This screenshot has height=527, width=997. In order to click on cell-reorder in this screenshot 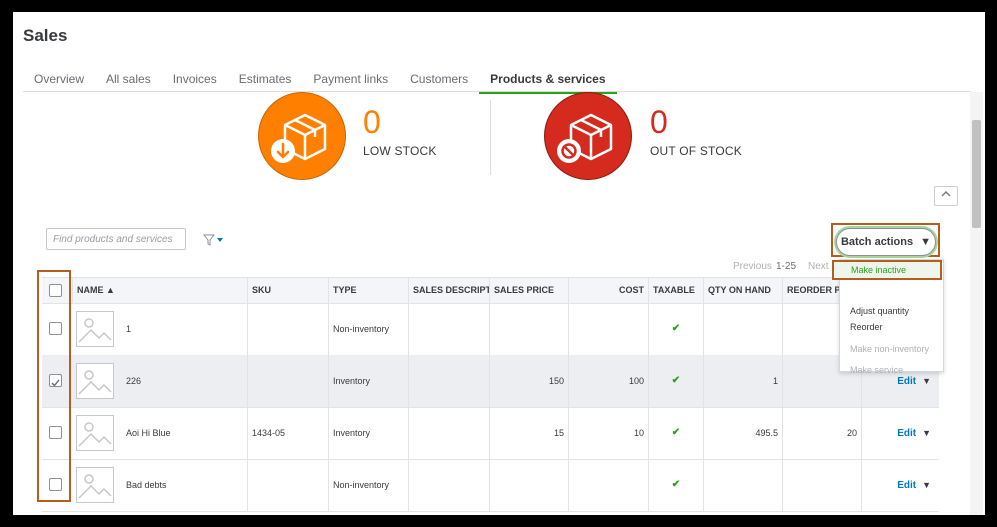, I will do `click(821, 485)`.